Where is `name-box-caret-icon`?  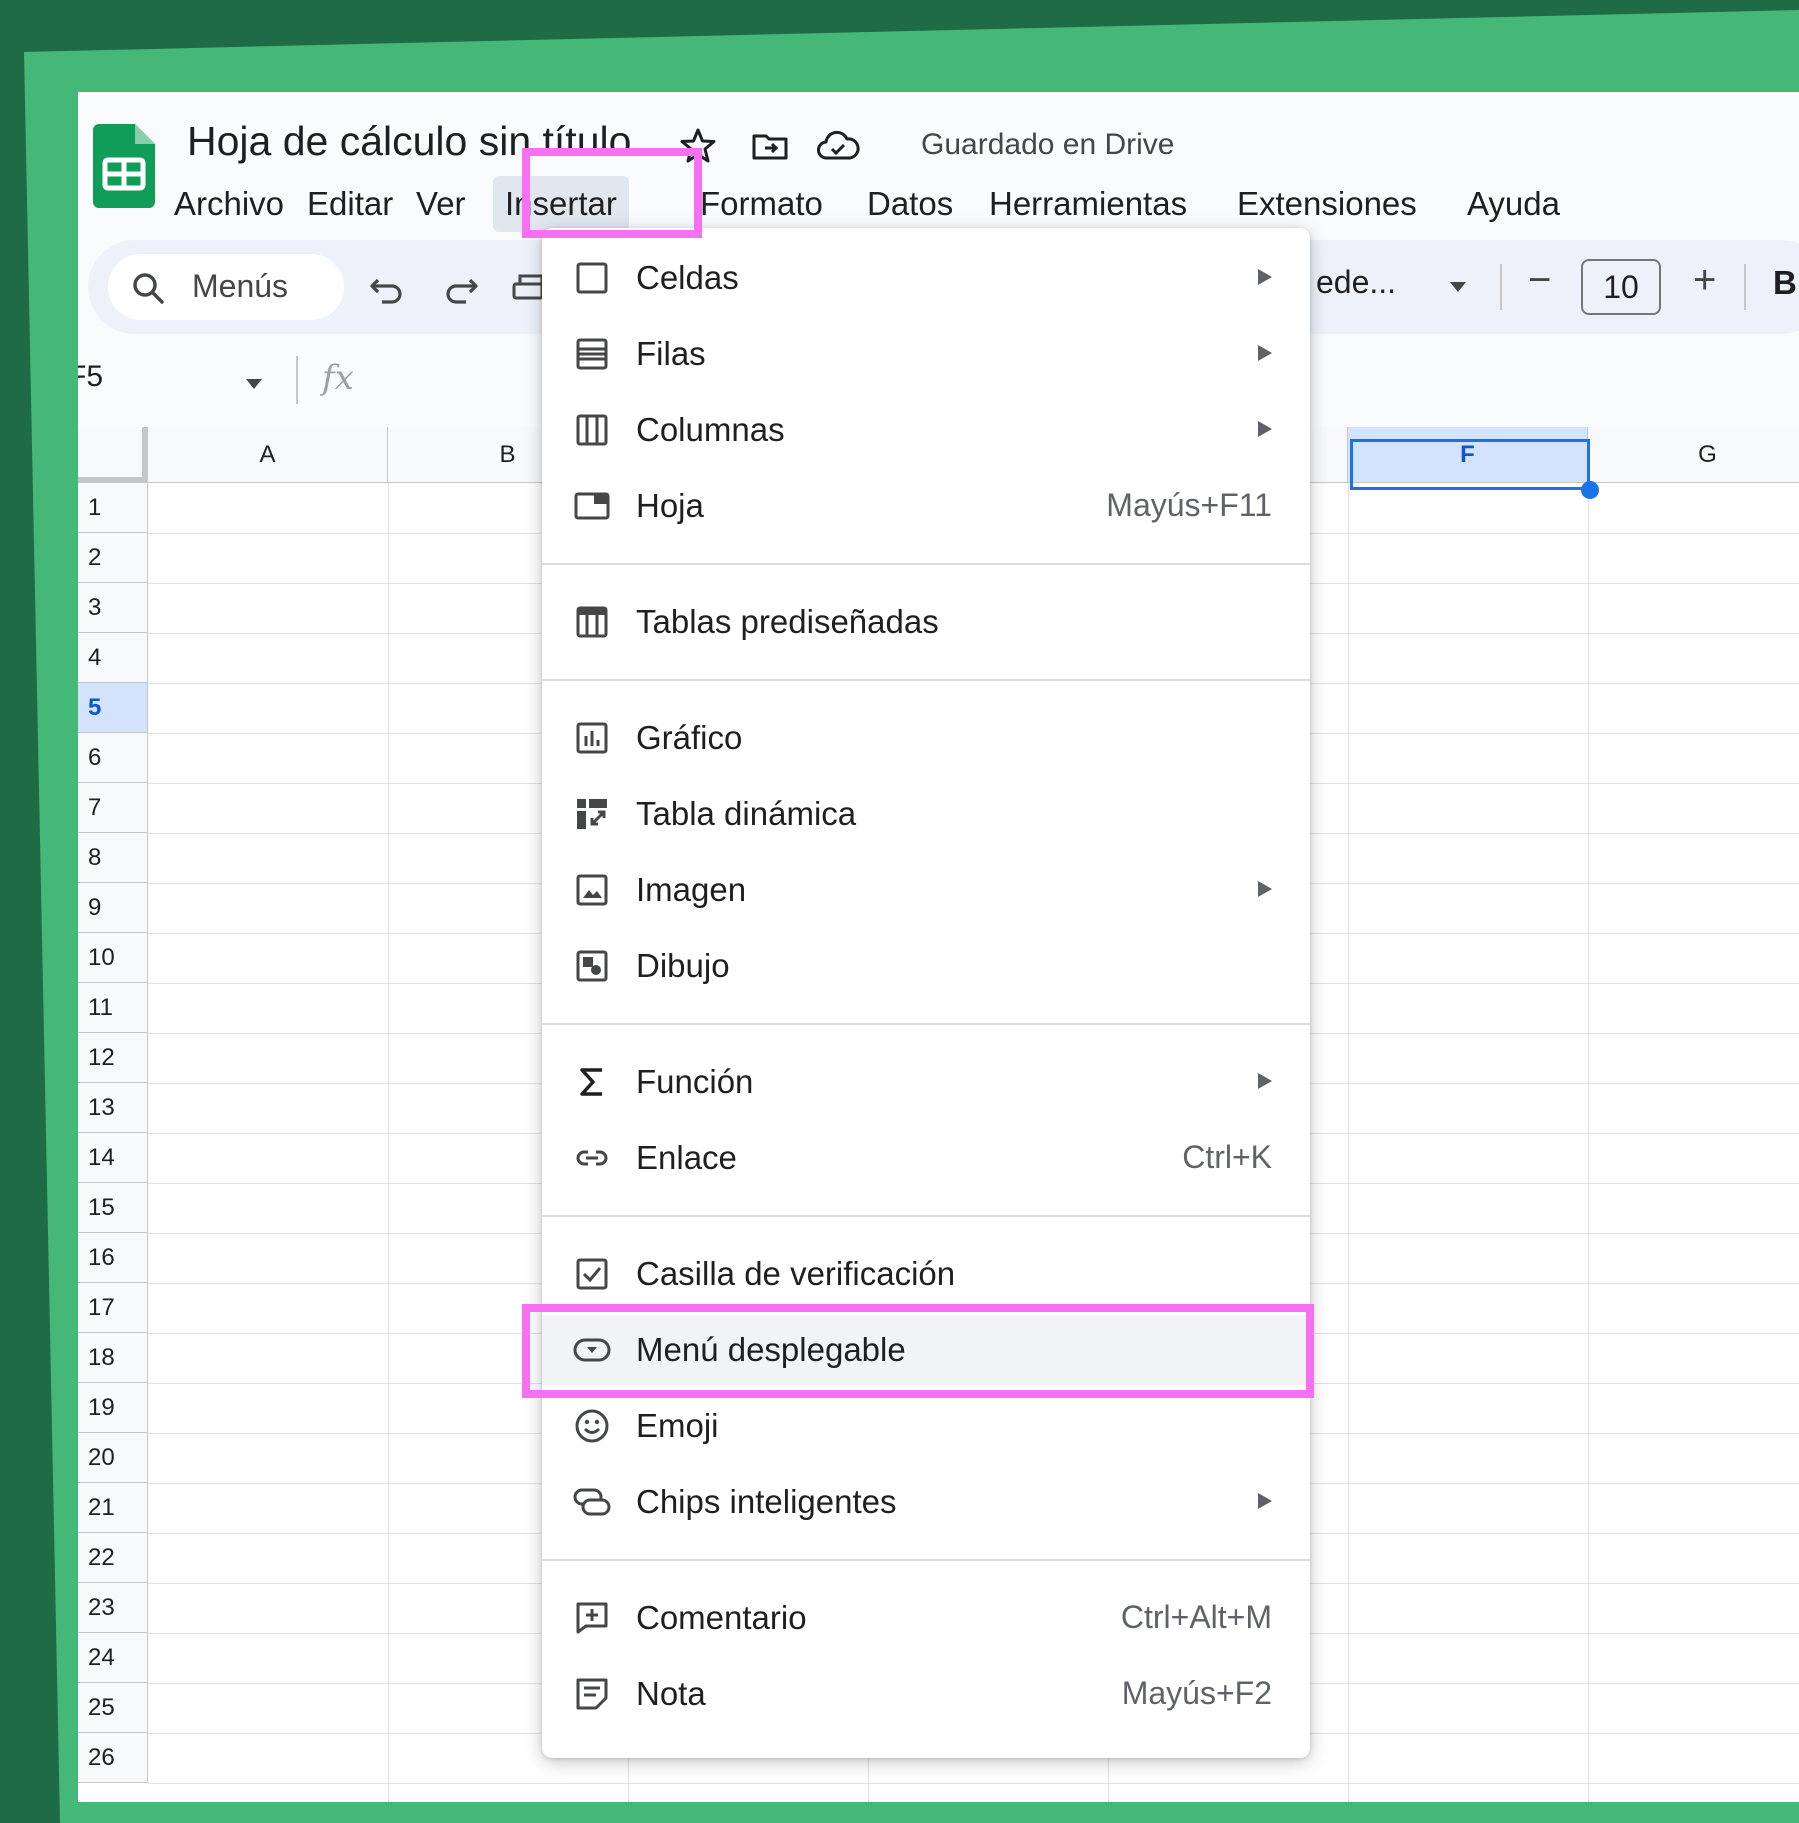 name-box-caret-icon is located at coordinates (254, 384).